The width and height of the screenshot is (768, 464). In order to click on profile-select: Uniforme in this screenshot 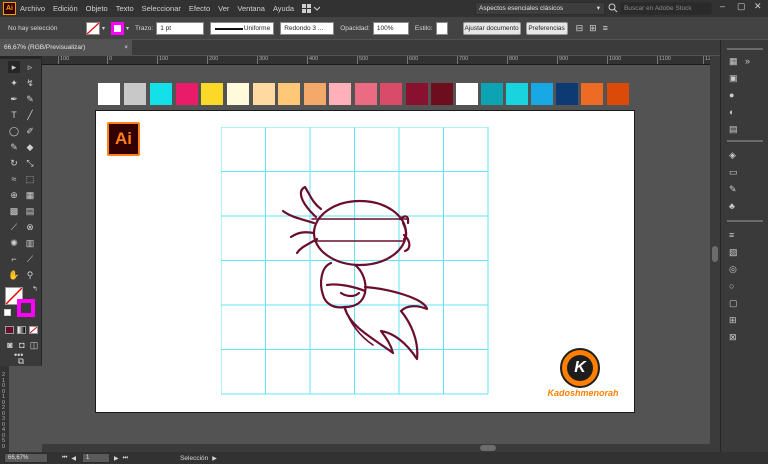, I will do `click(242, 28)`.